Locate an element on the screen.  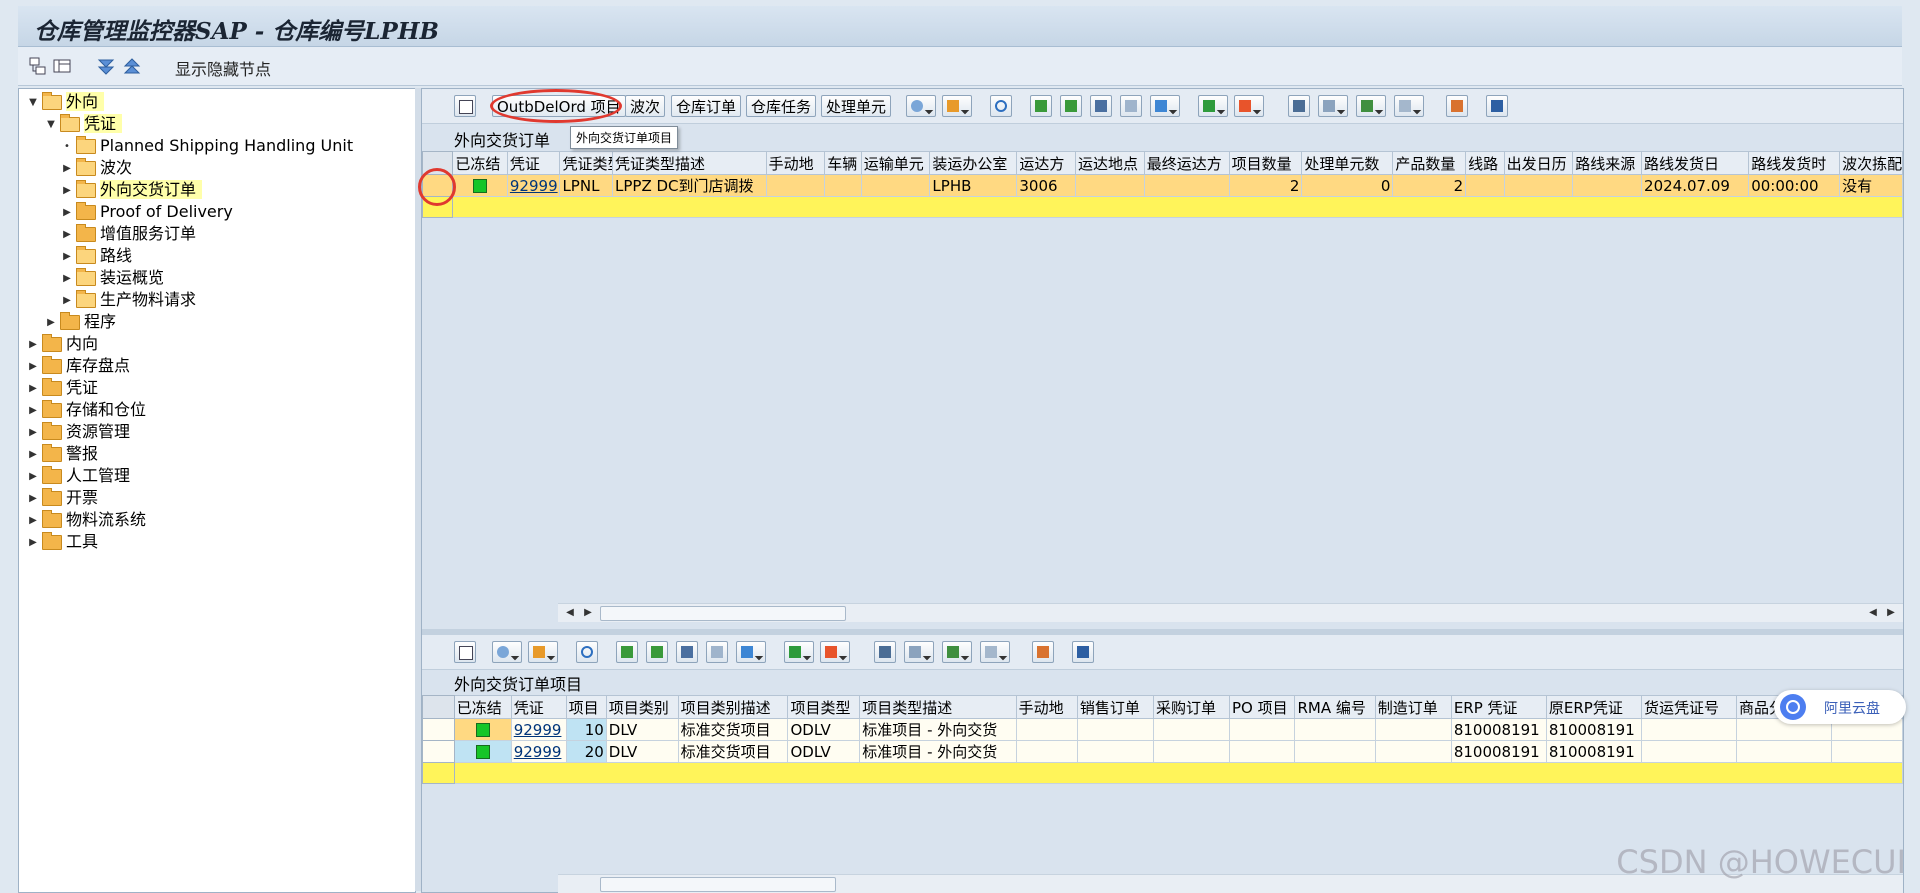
column-header: 线路 is located at coordinates (1485, 163).